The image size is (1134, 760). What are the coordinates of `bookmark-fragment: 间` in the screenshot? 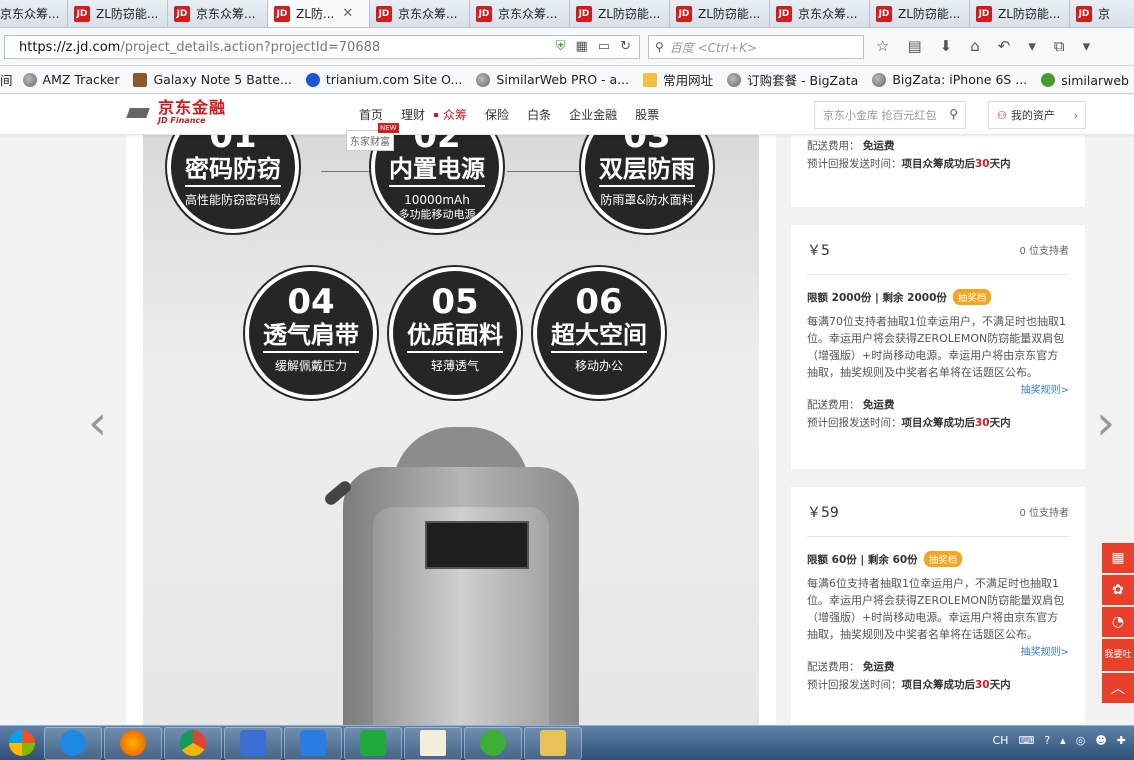 It's located at (6, 79).